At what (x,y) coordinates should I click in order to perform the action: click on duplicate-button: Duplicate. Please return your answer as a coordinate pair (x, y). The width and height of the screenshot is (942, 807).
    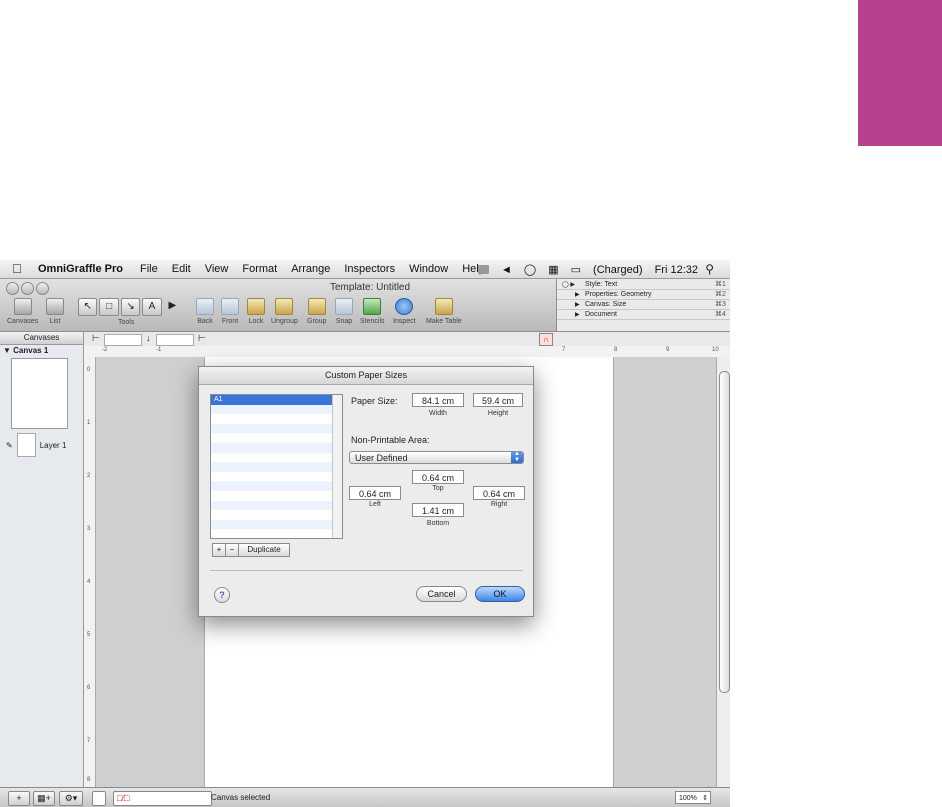
    Looking at the image, I should click on (264, 550).